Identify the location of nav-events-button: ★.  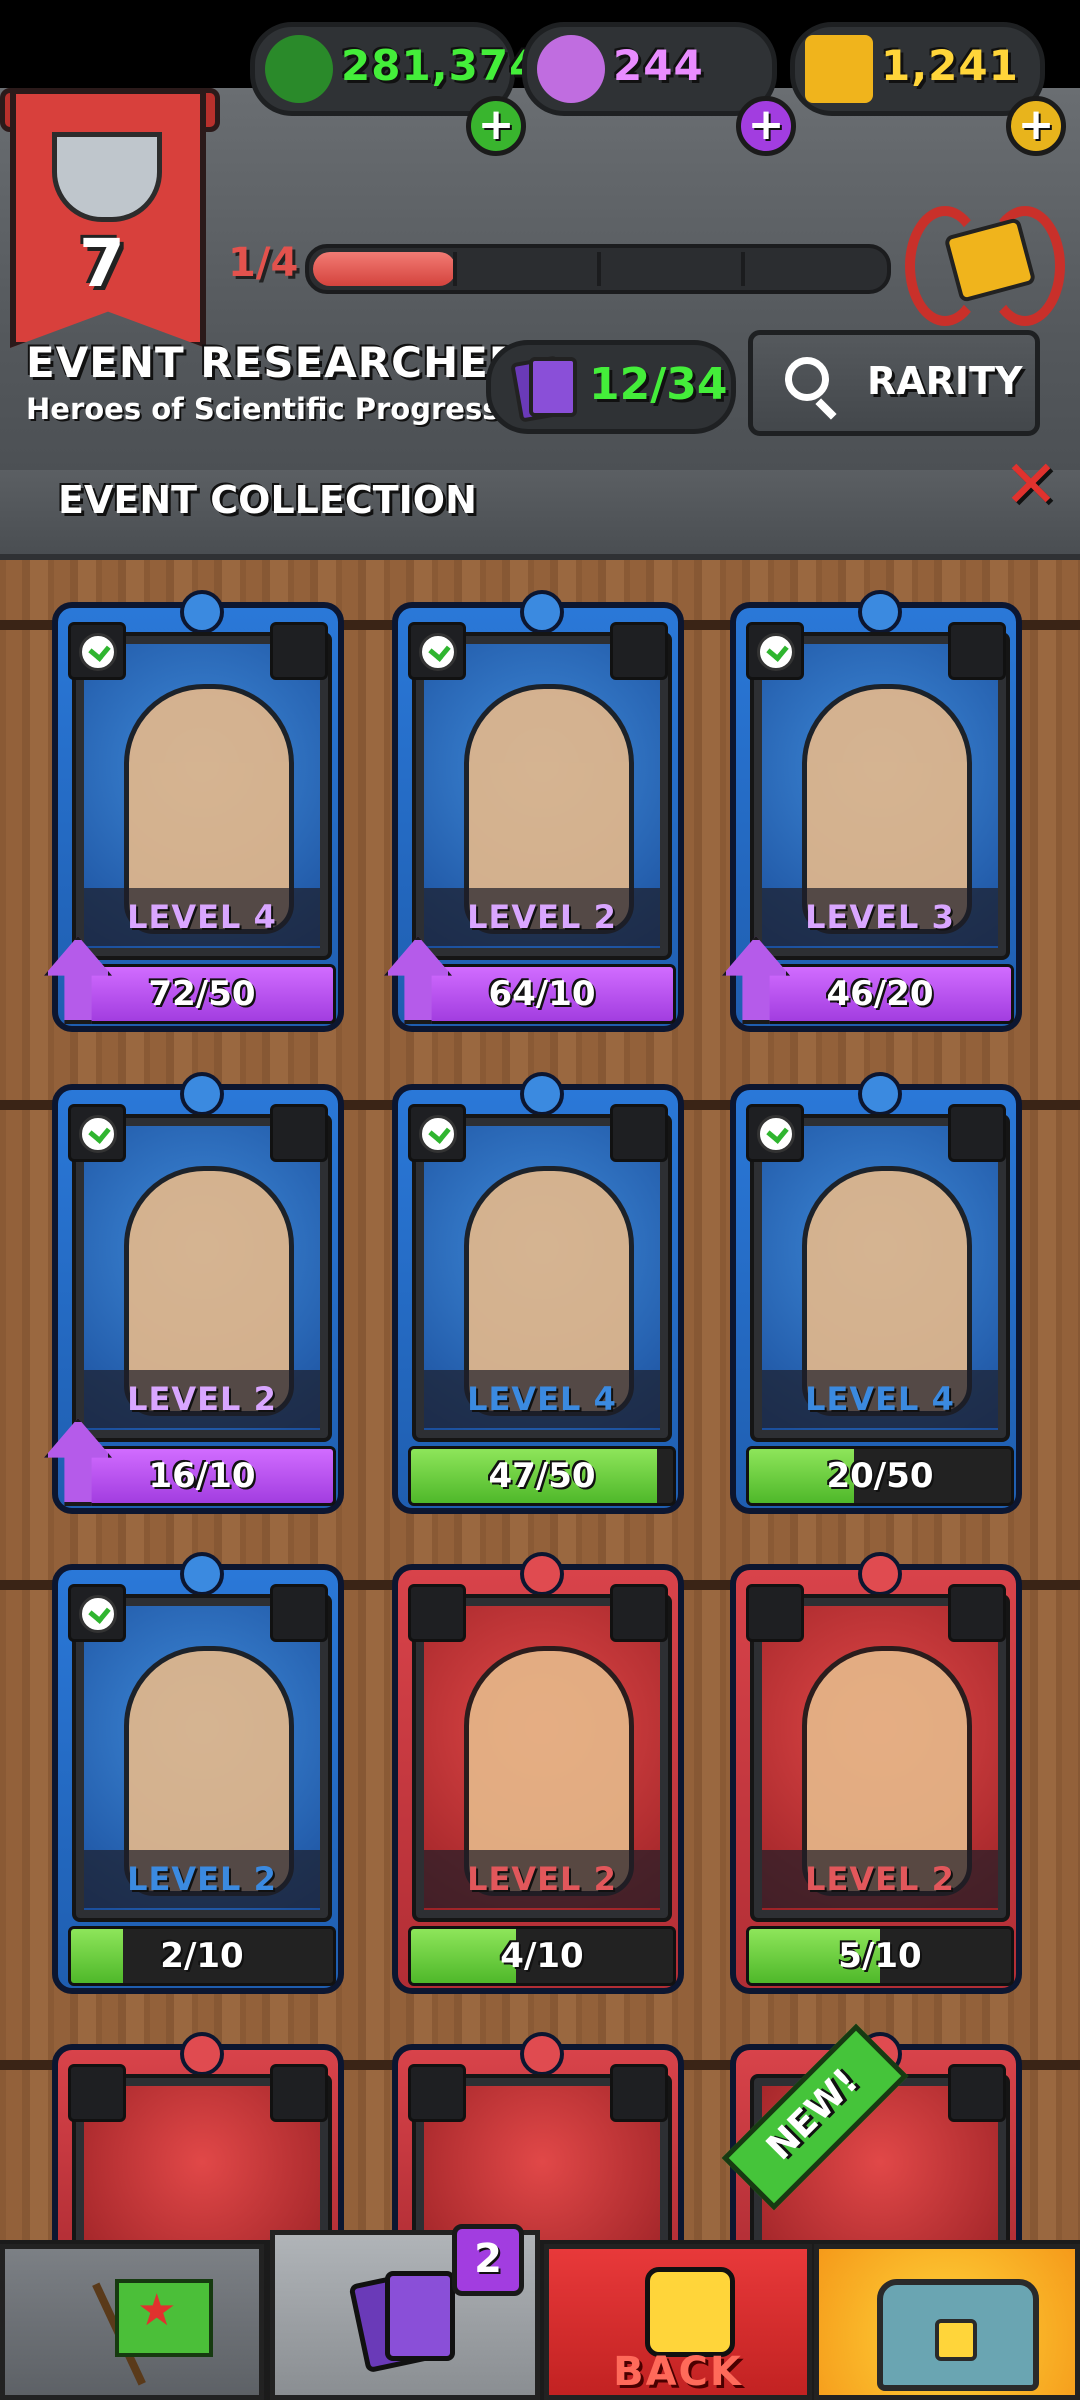
(132, 2322).